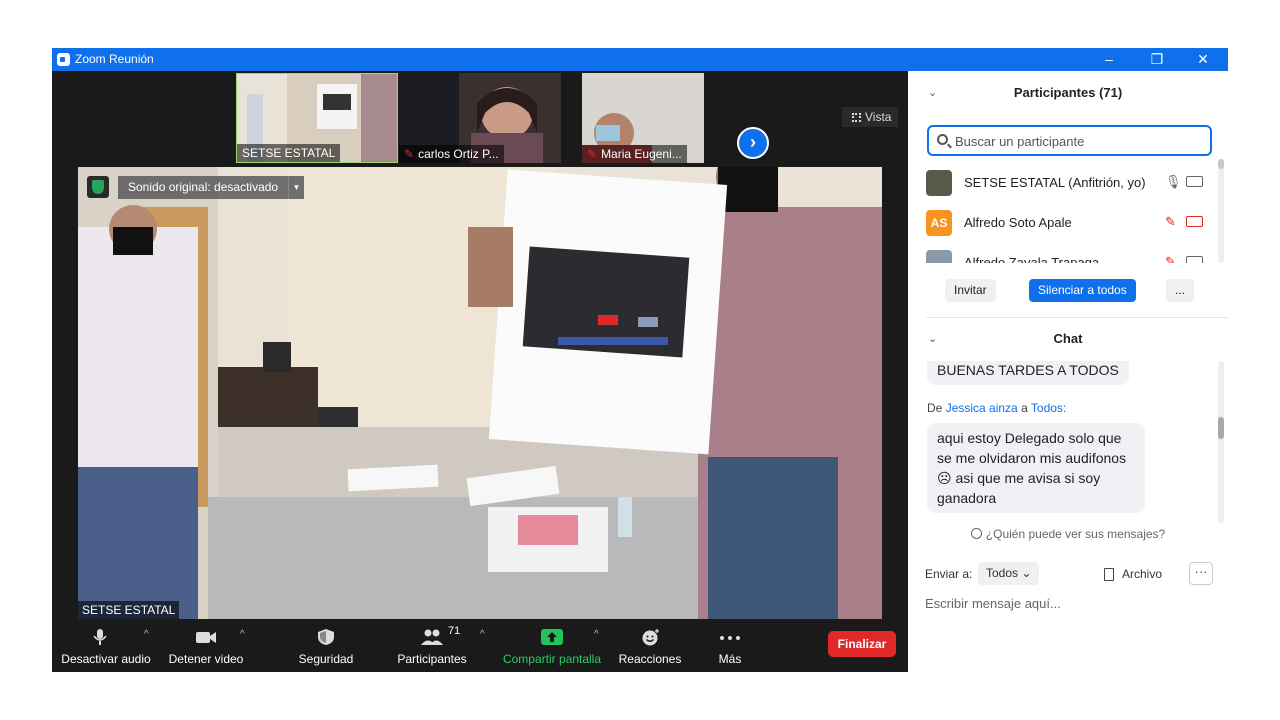 The image size is (1280, 720). Describe the element at coordinates (753, 143) in the screenshot. I see `next-page-button: ›` at that location.